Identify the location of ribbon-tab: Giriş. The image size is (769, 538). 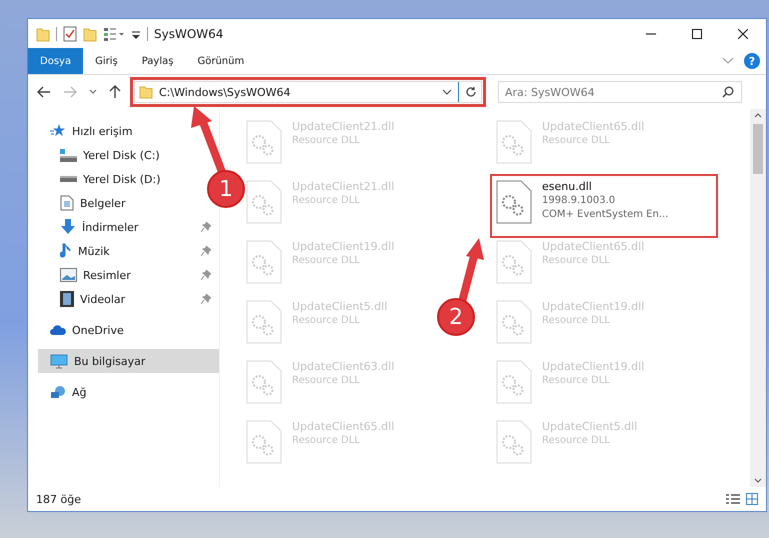
(106, 61).